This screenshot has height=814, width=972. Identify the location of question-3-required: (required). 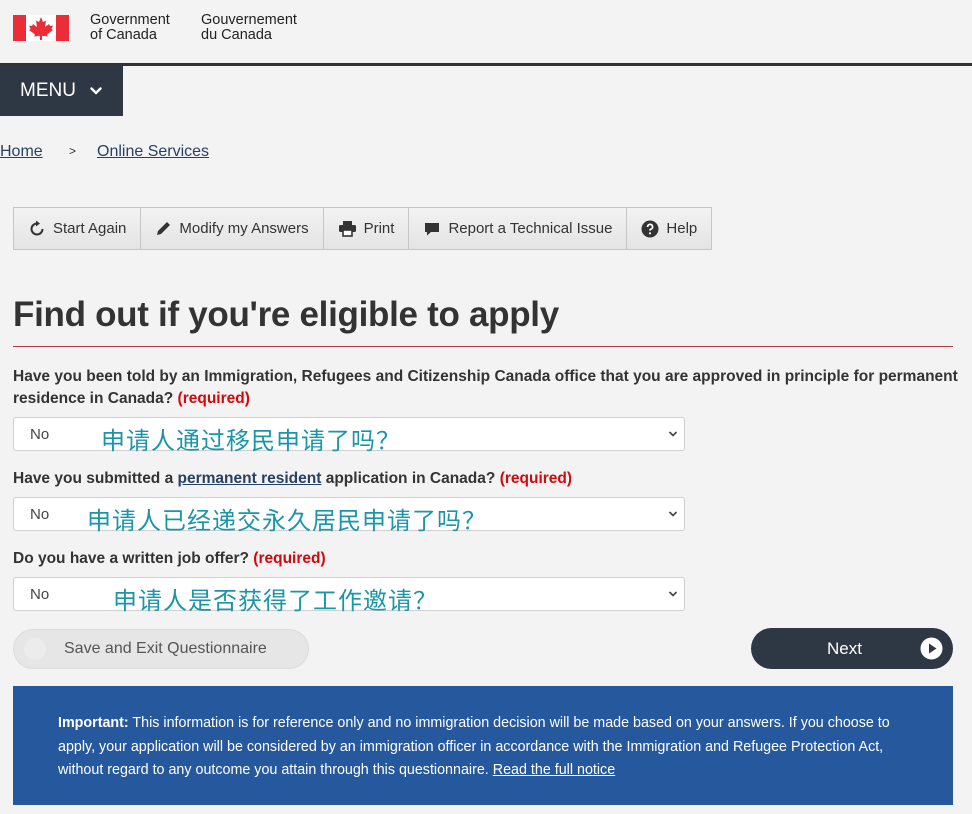
(289, 558).